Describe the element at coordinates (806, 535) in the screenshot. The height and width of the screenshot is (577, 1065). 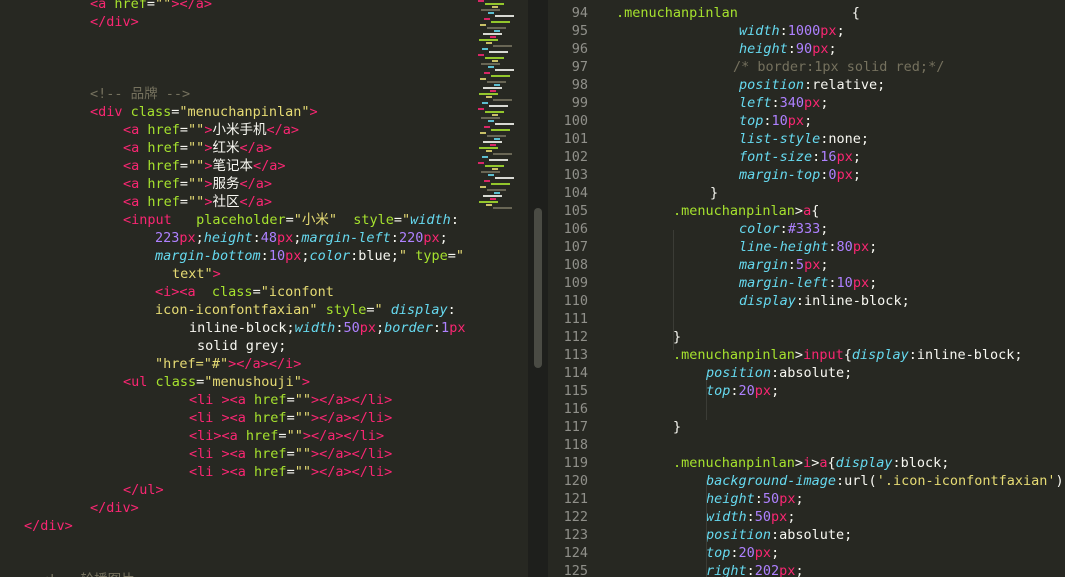
I see `right-code-line: 123 position:absolute;` at that location.